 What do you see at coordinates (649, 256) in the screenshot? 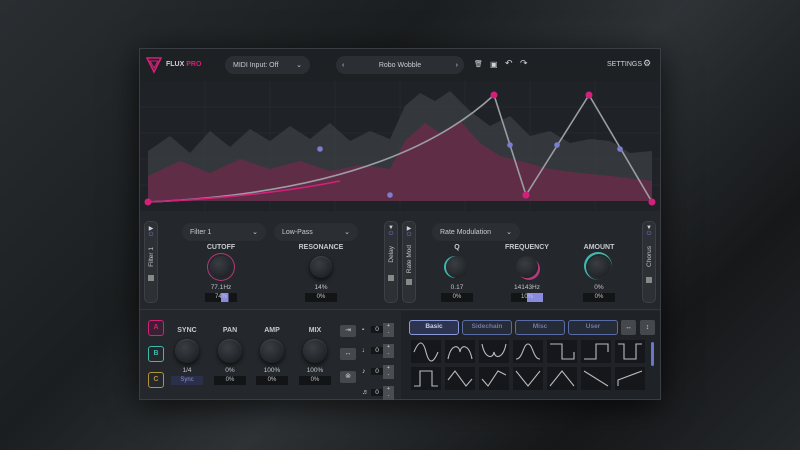
I see `side-label: Chorus` at bounding box center [649, 256].